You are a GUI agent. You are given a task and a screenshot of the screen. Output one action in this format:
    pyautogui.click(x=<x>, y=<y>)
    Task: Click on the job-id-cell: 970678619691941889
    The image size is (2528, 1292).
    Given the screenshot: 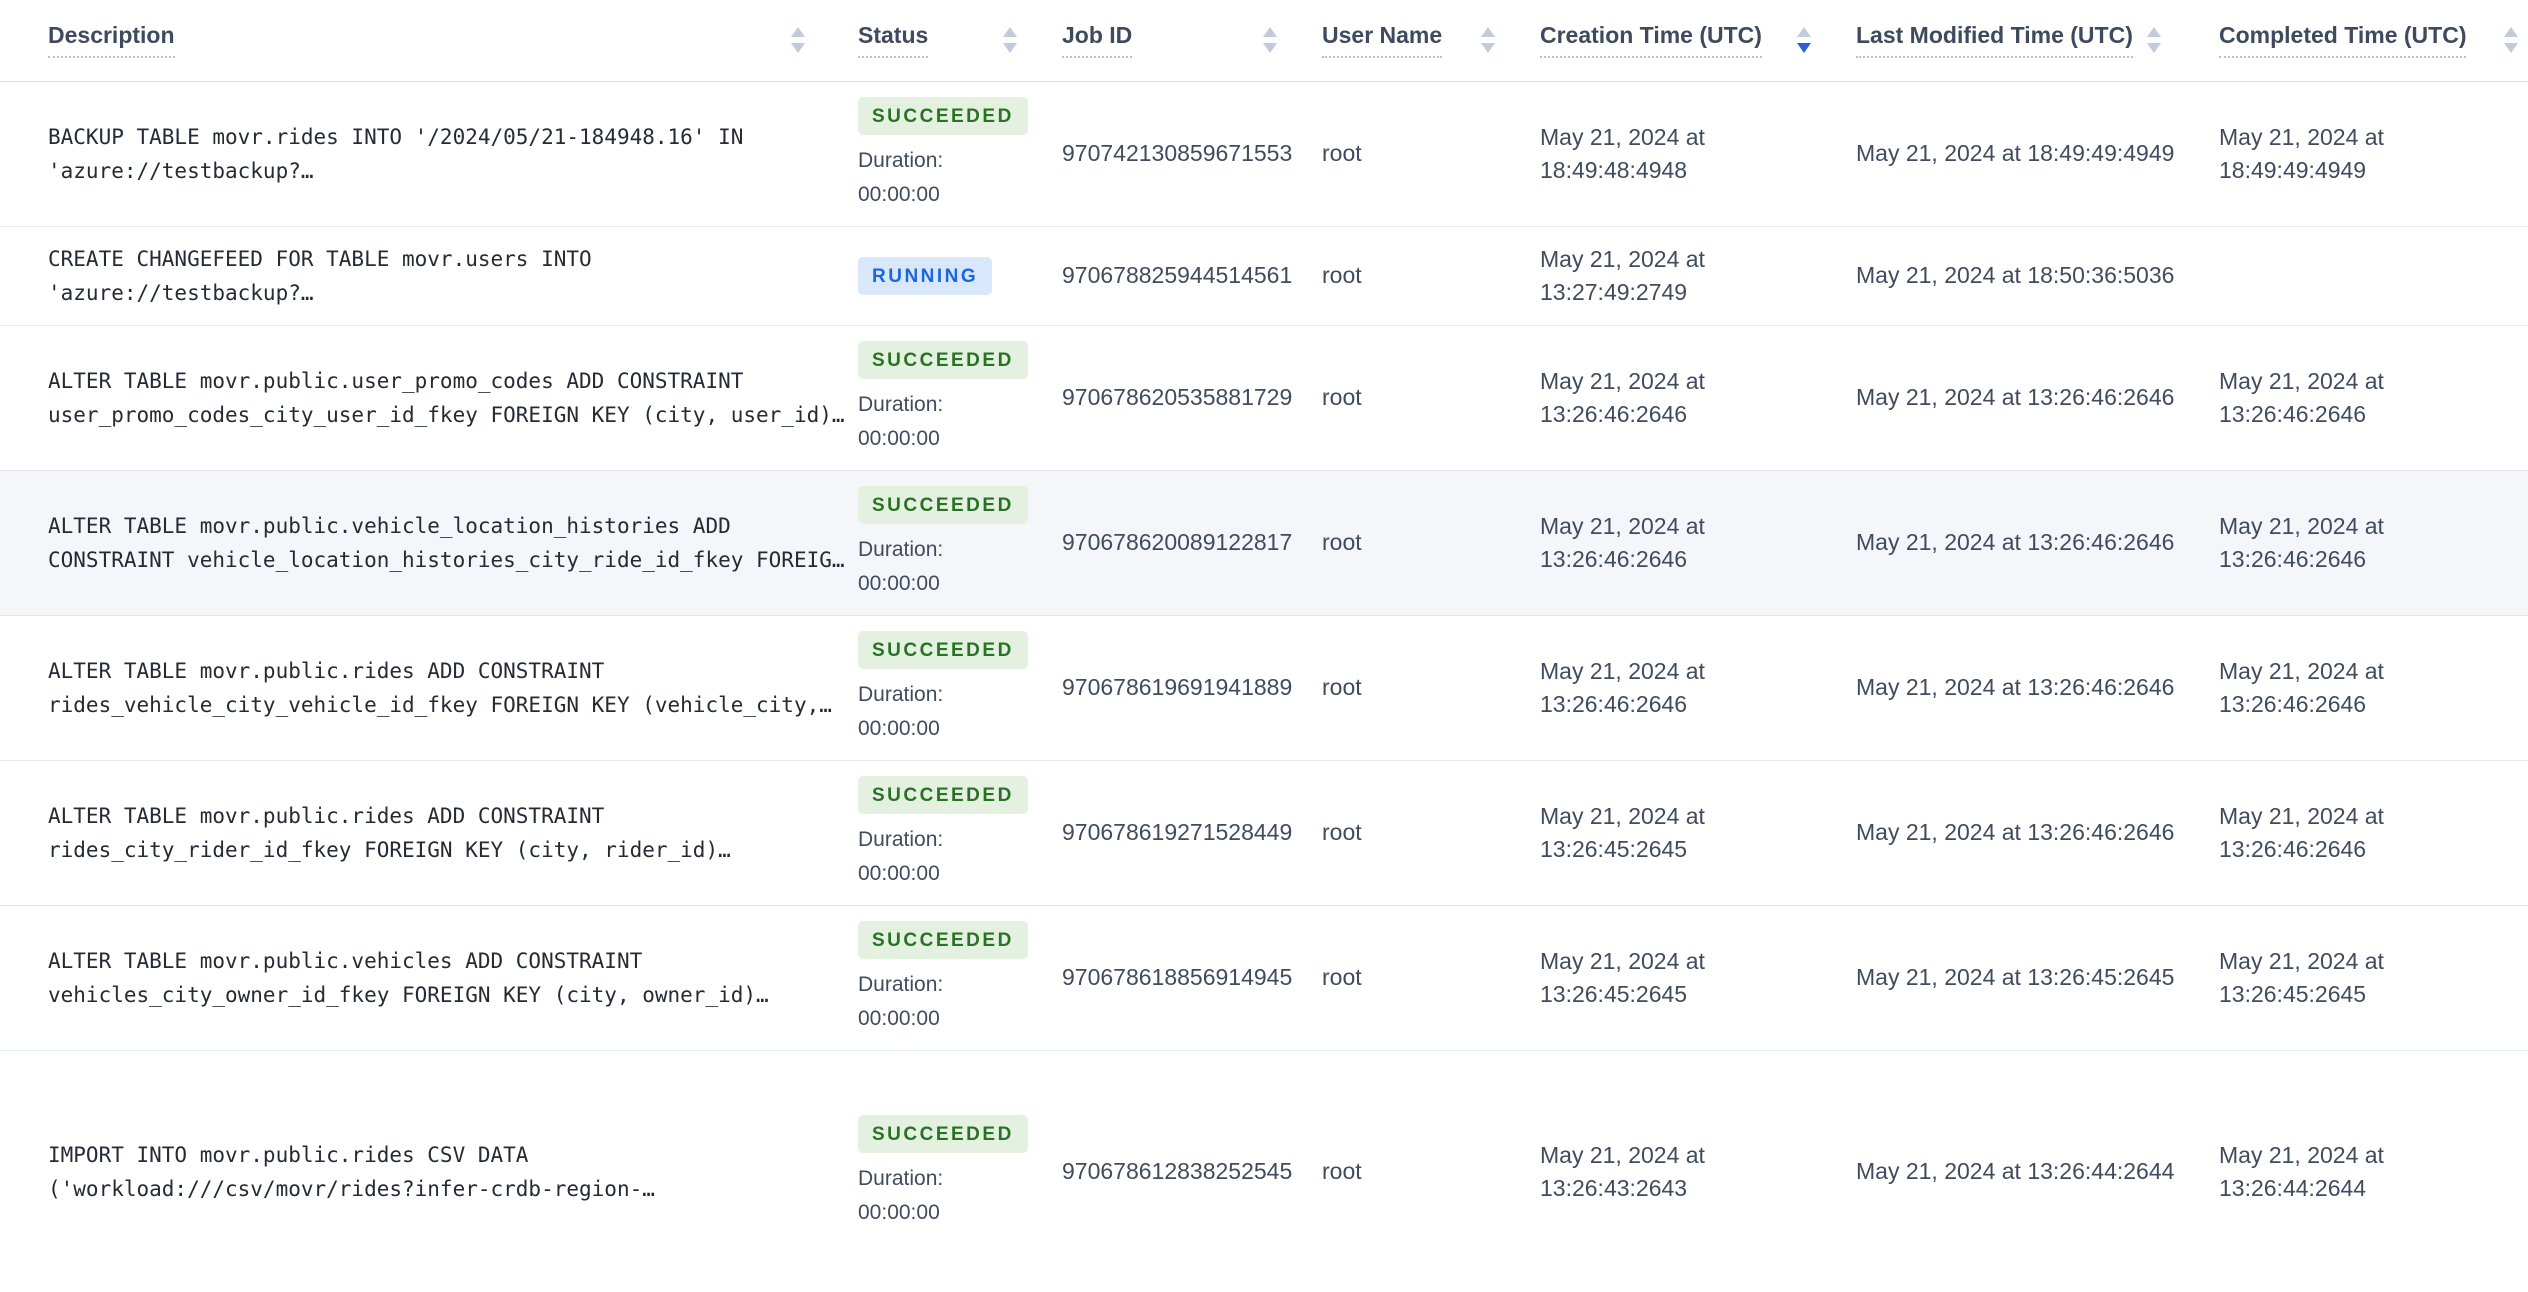 What is the action you would take?
    pyautogui.click(x=1192, y=687)
    